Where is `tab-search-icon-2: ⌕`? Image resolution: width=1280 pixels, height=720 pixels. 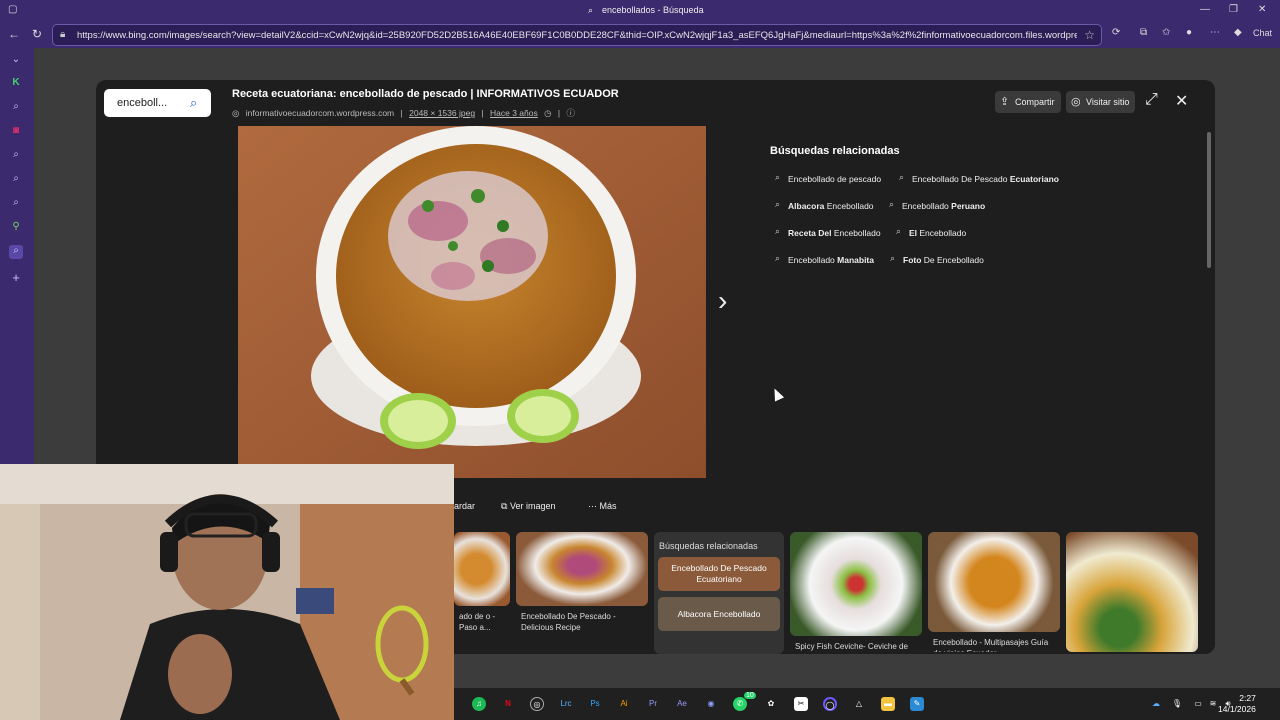
tab-search-icon-2: ⌕ is located at coordinates (16, 156).